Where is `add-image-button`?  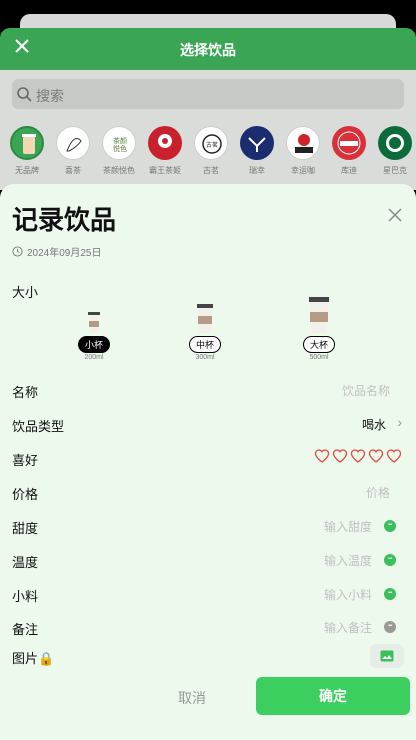 add-image-button is located at coordinates (387, 656).